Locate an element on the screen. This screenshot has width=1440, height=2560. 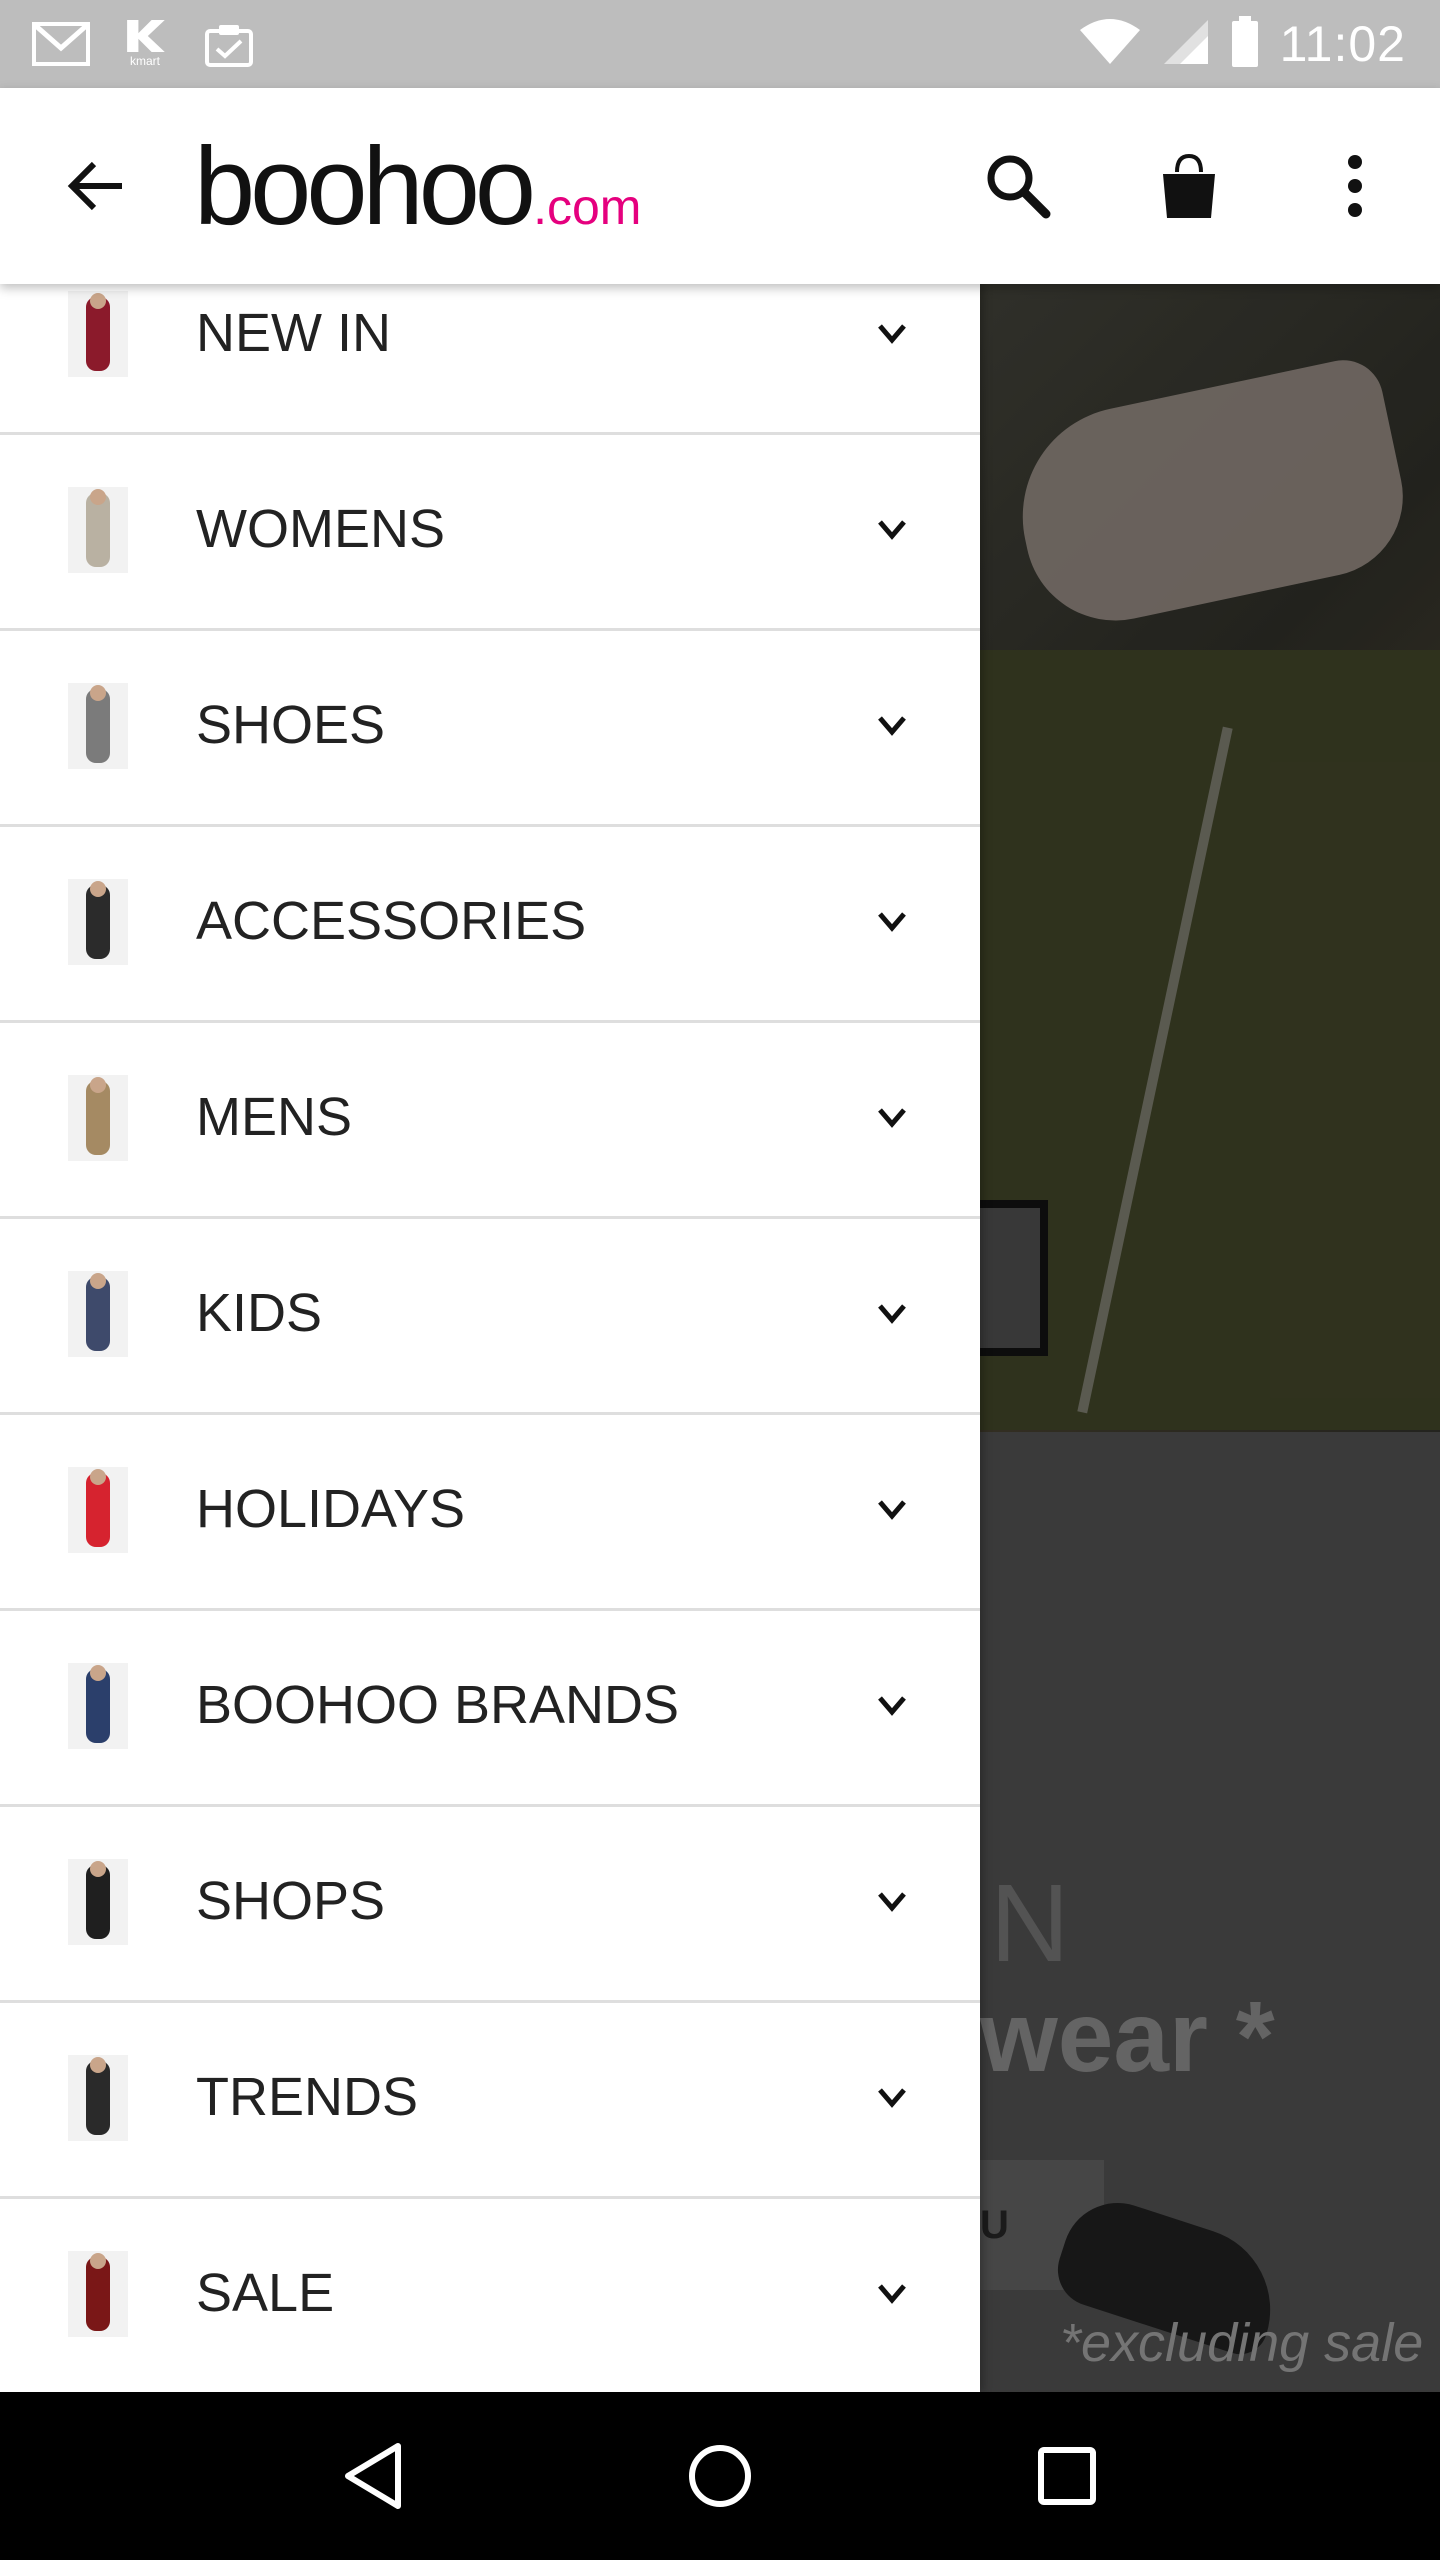
menu-item-label: KIDS is located at coordinates (259, 1313).